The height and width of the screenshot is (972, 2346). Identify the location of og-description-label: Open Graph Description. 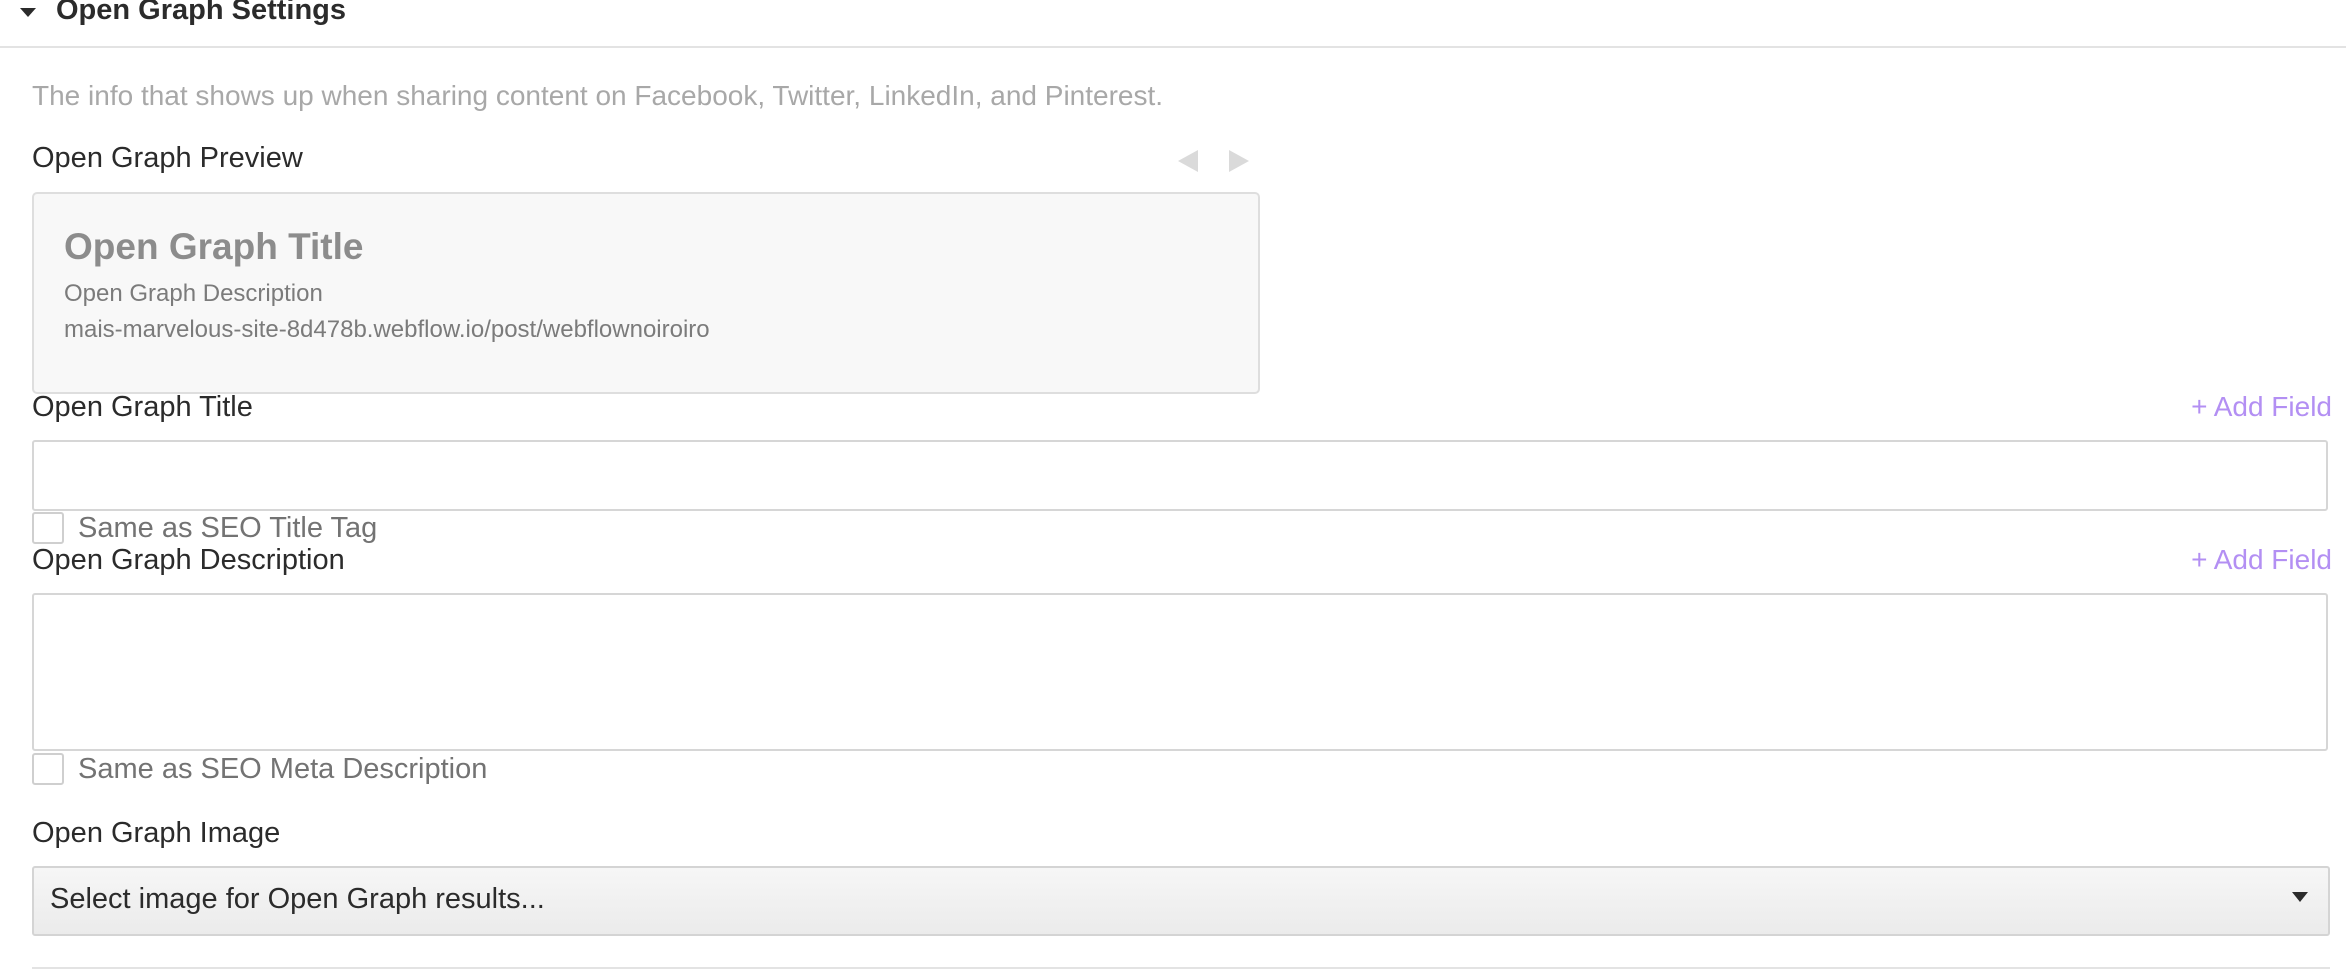
(188, 560).